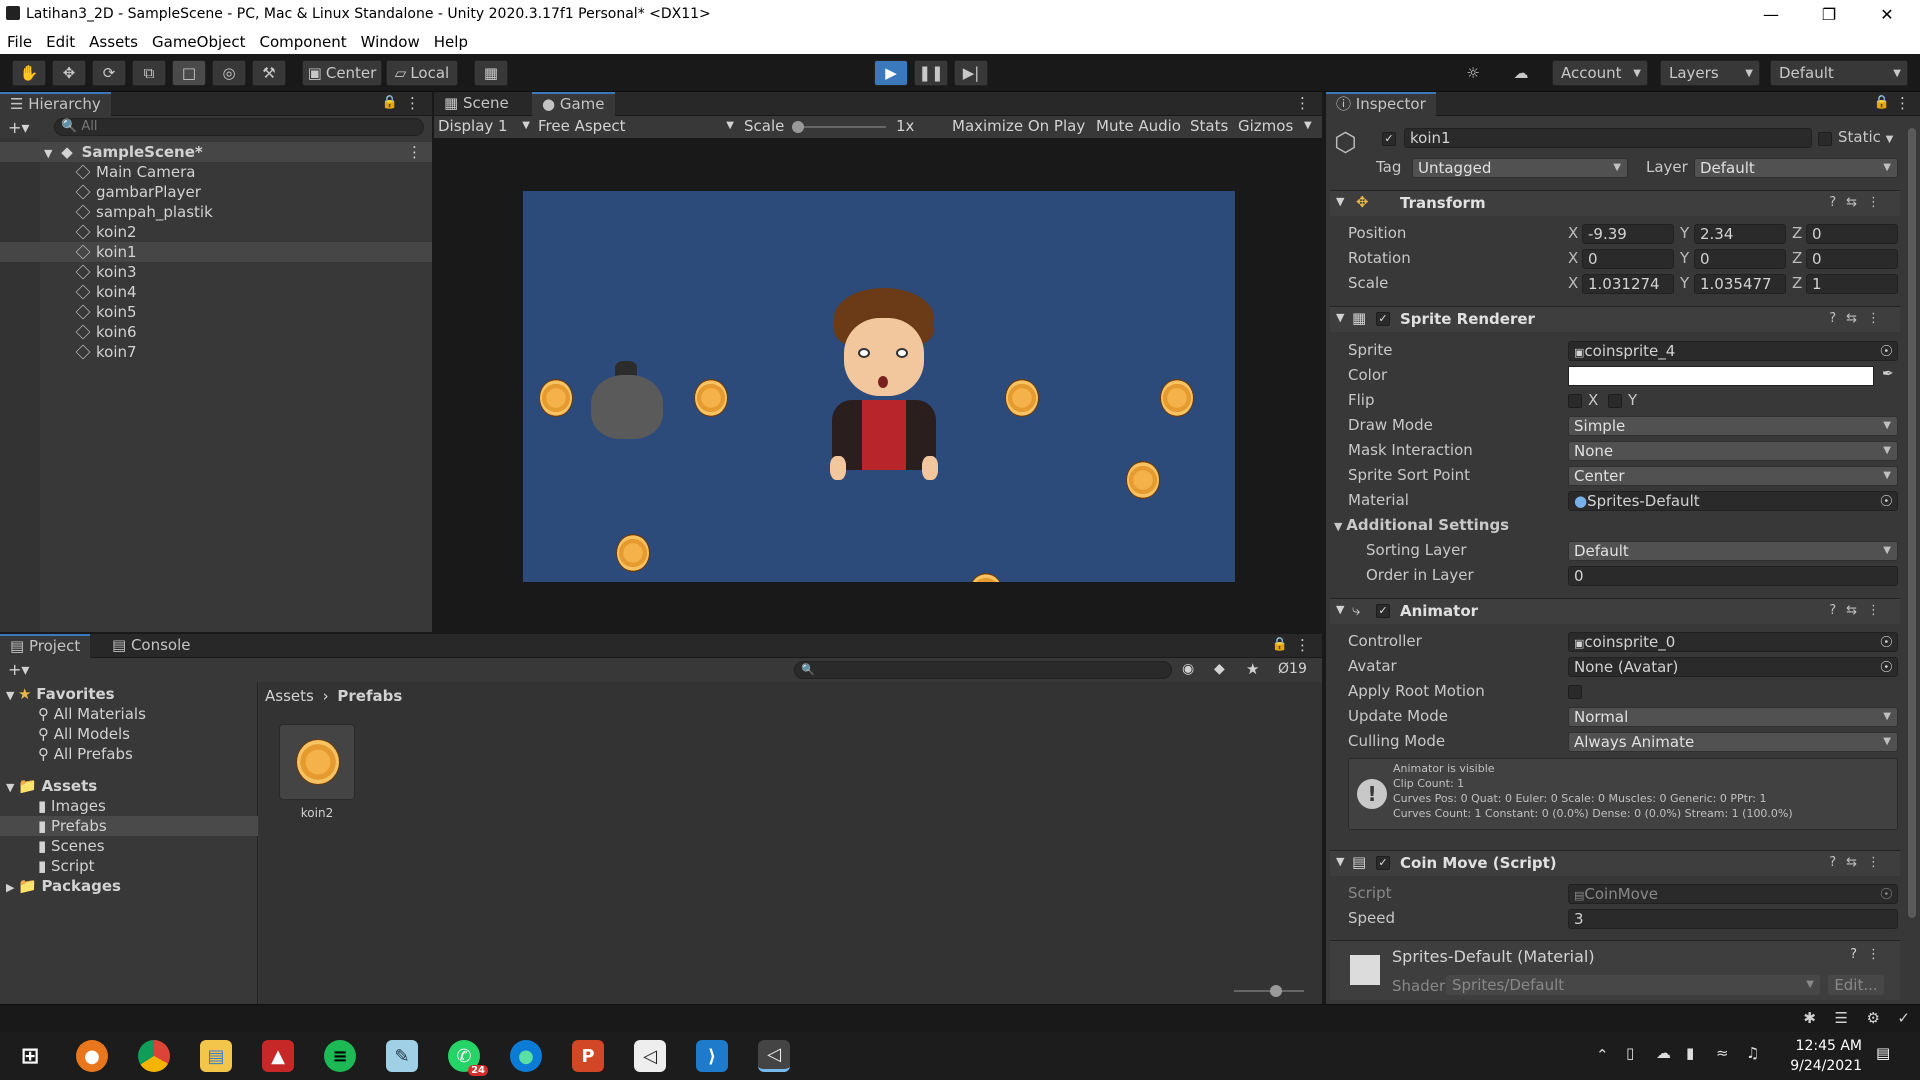  Describe the element at coordinates (1138, 126) in the screenshot. I see `mute-audio-button: Mute Audio` at that location.